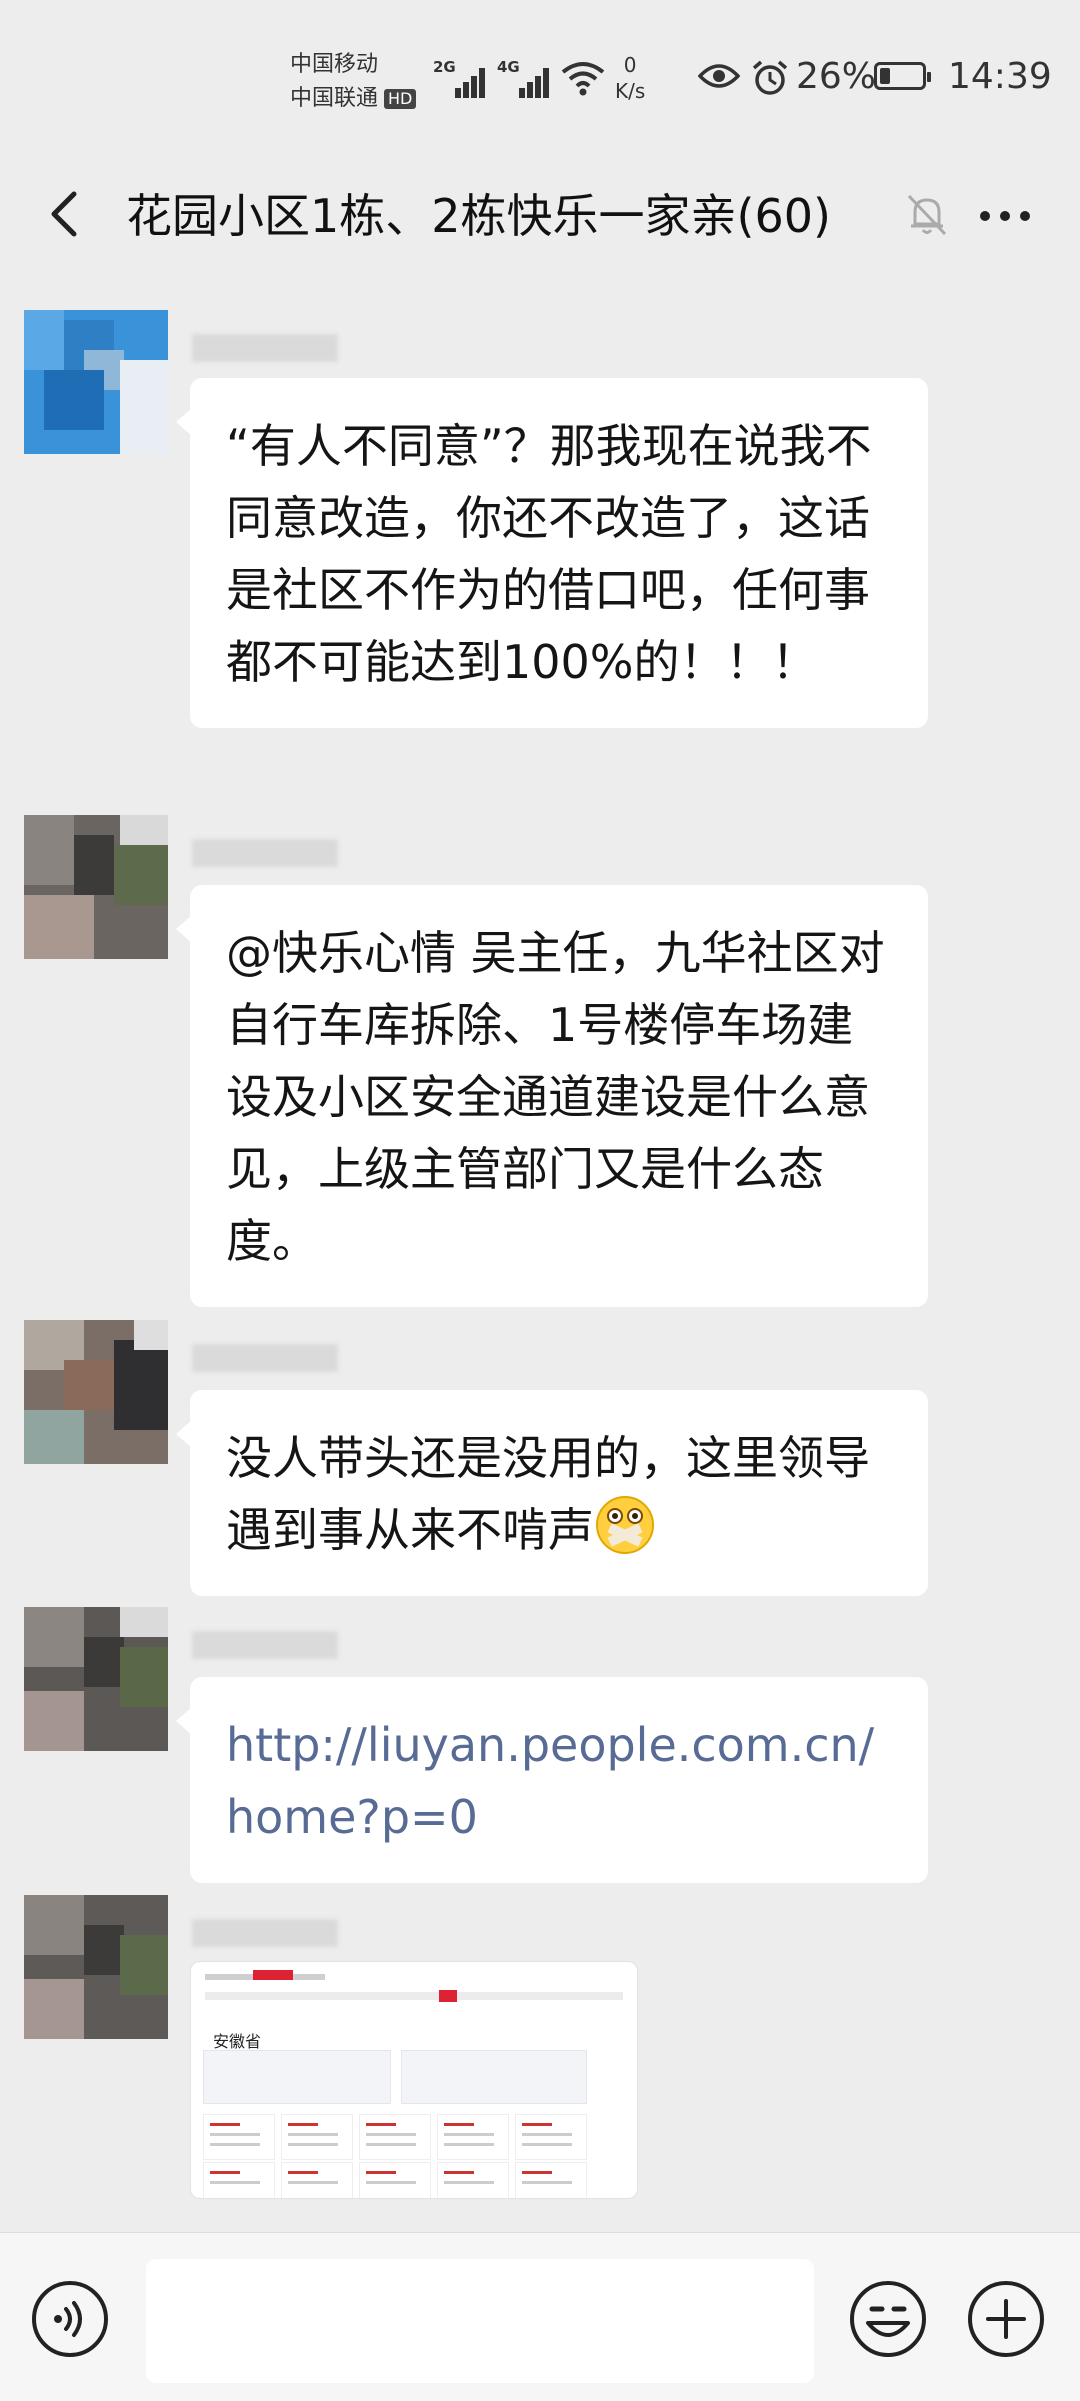 Image resolution: width=1080 pixels, height=2401 pixels. What do you see at coordinates (1005, 216) in the screenshot?
I see `more-dots-icon` at bounding box center [1005, 216].